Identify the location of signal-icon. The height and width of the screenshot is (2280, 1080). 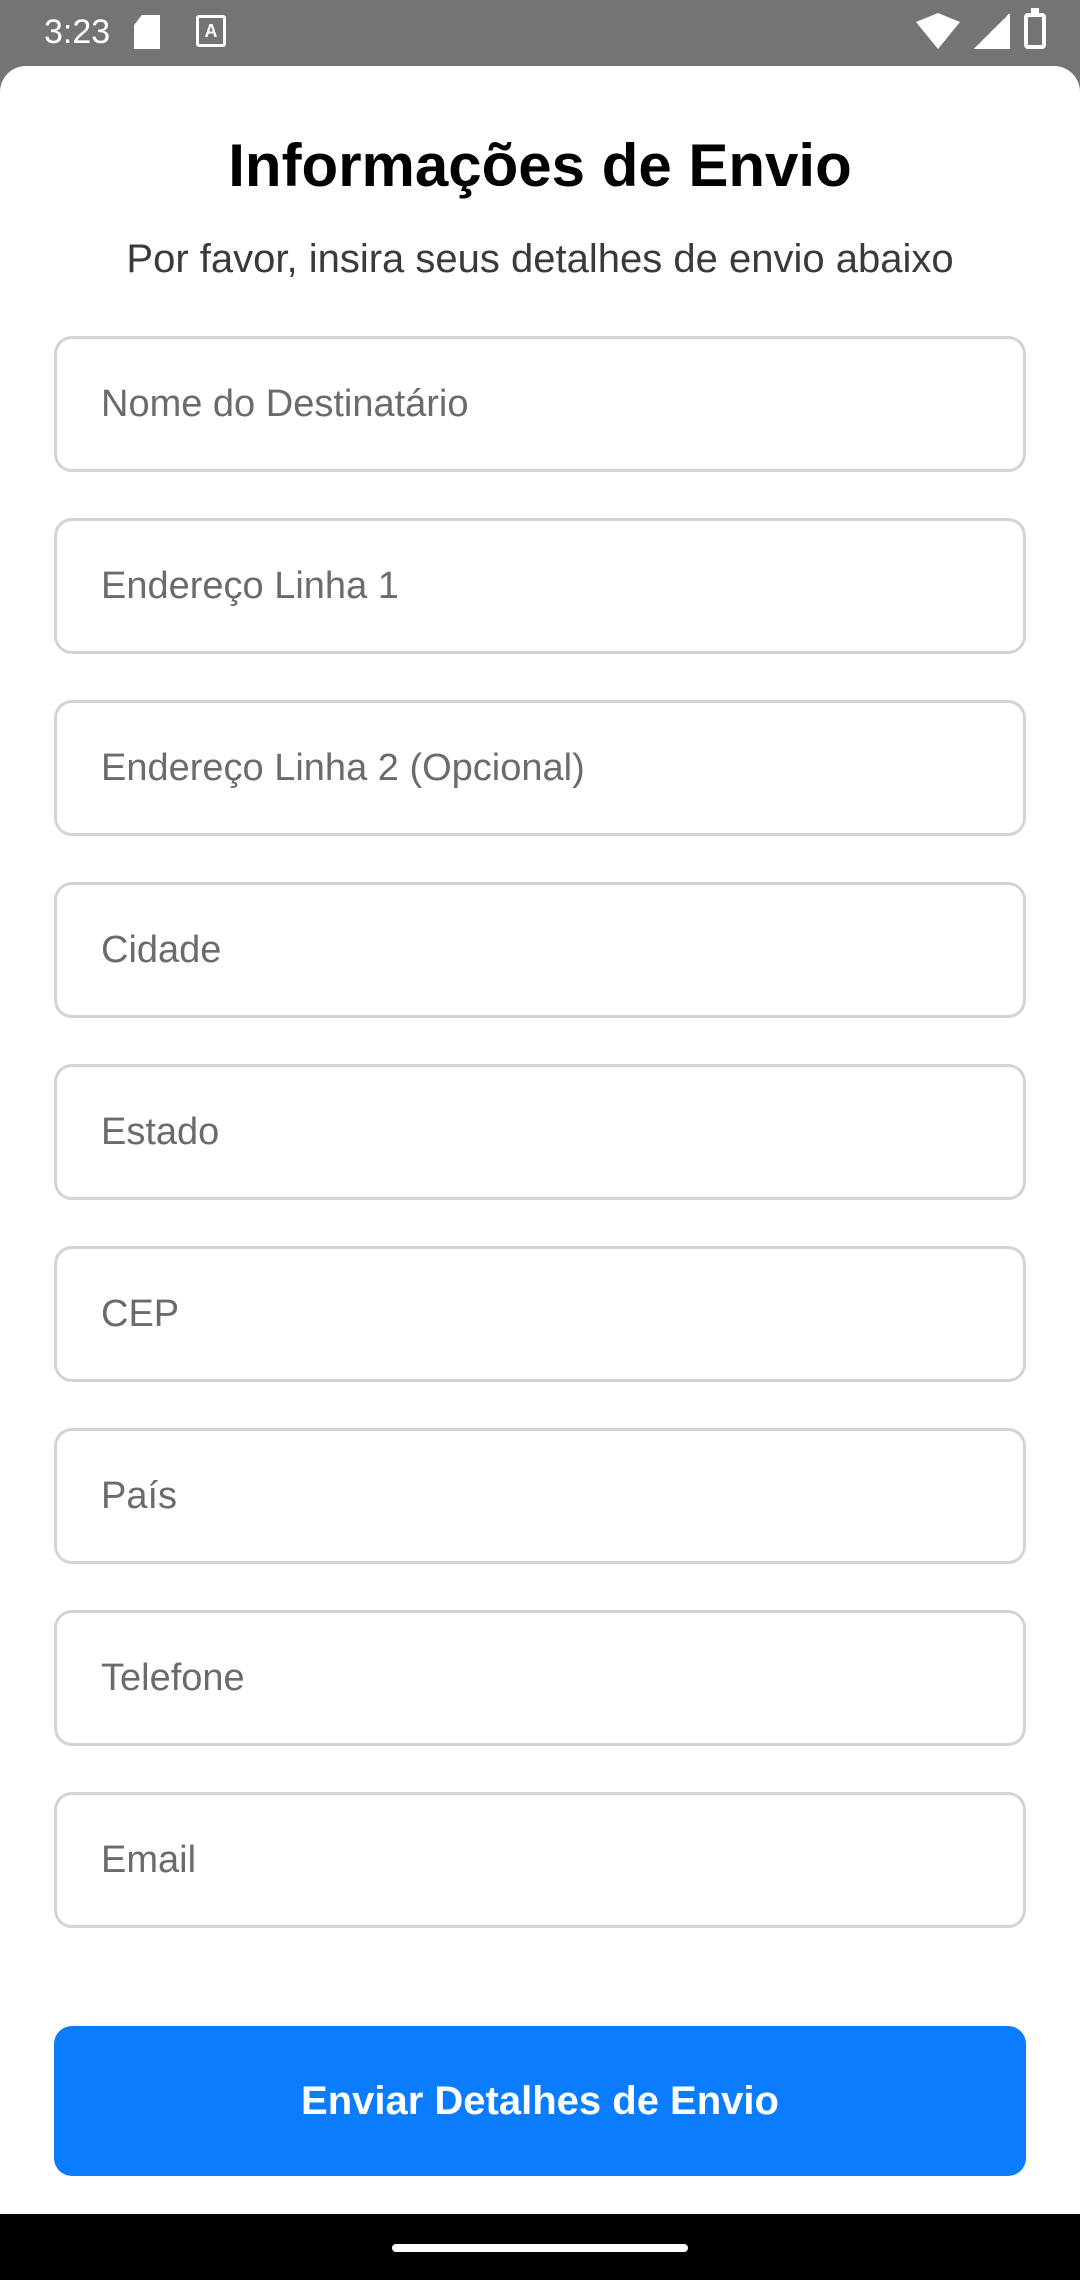
(992, 31).